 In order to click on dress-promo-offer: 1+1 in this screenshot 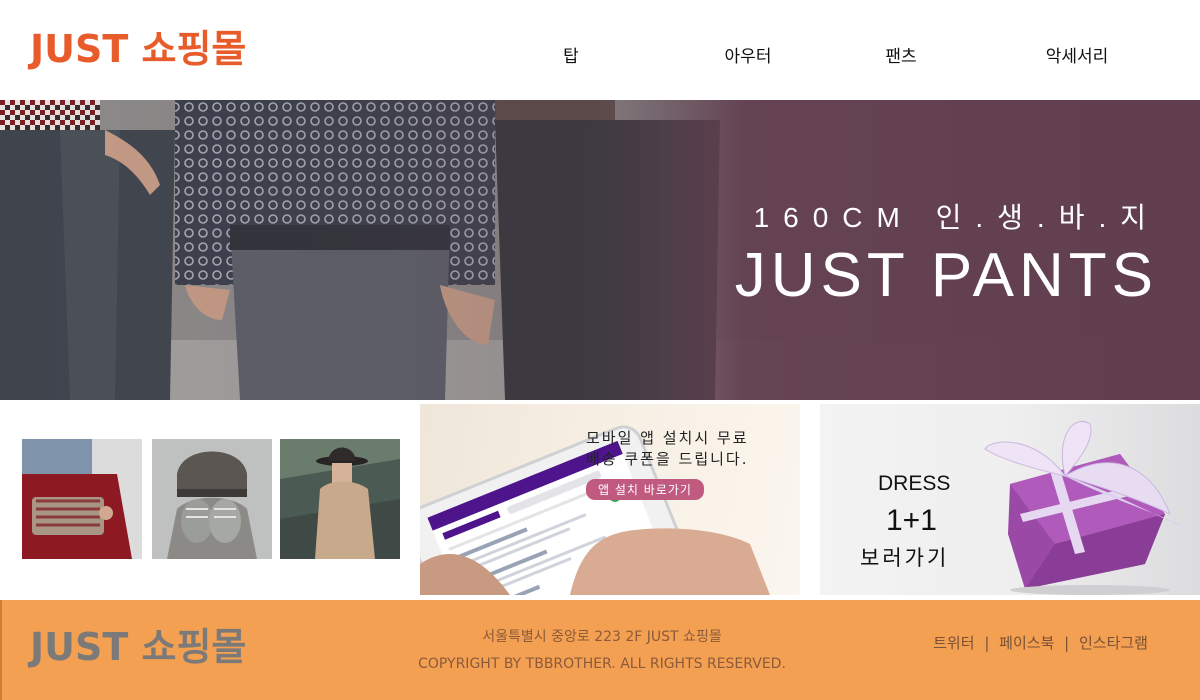, I will do `click(911, 520)`.